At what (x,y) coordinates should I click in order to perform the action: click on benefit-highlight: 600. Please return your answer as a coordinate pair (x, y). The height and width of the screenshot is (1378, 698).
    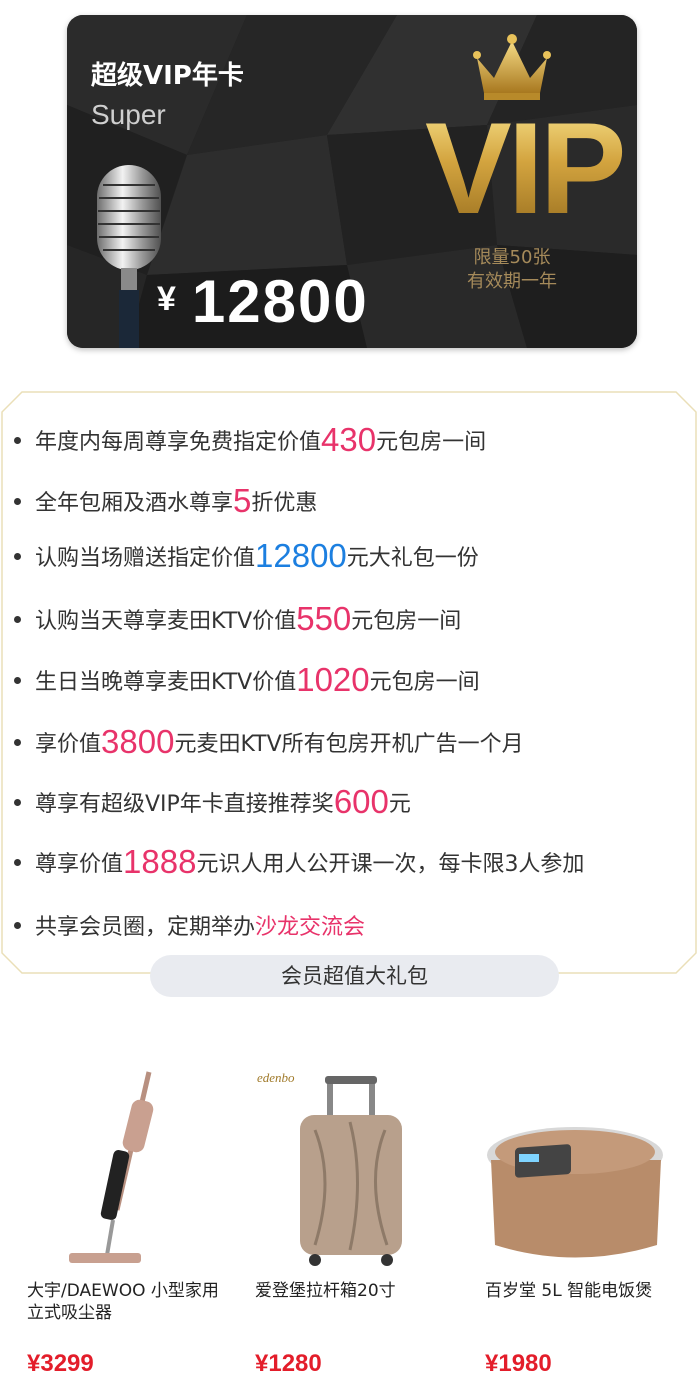
    Looking at the image, I should click on (361, 801).